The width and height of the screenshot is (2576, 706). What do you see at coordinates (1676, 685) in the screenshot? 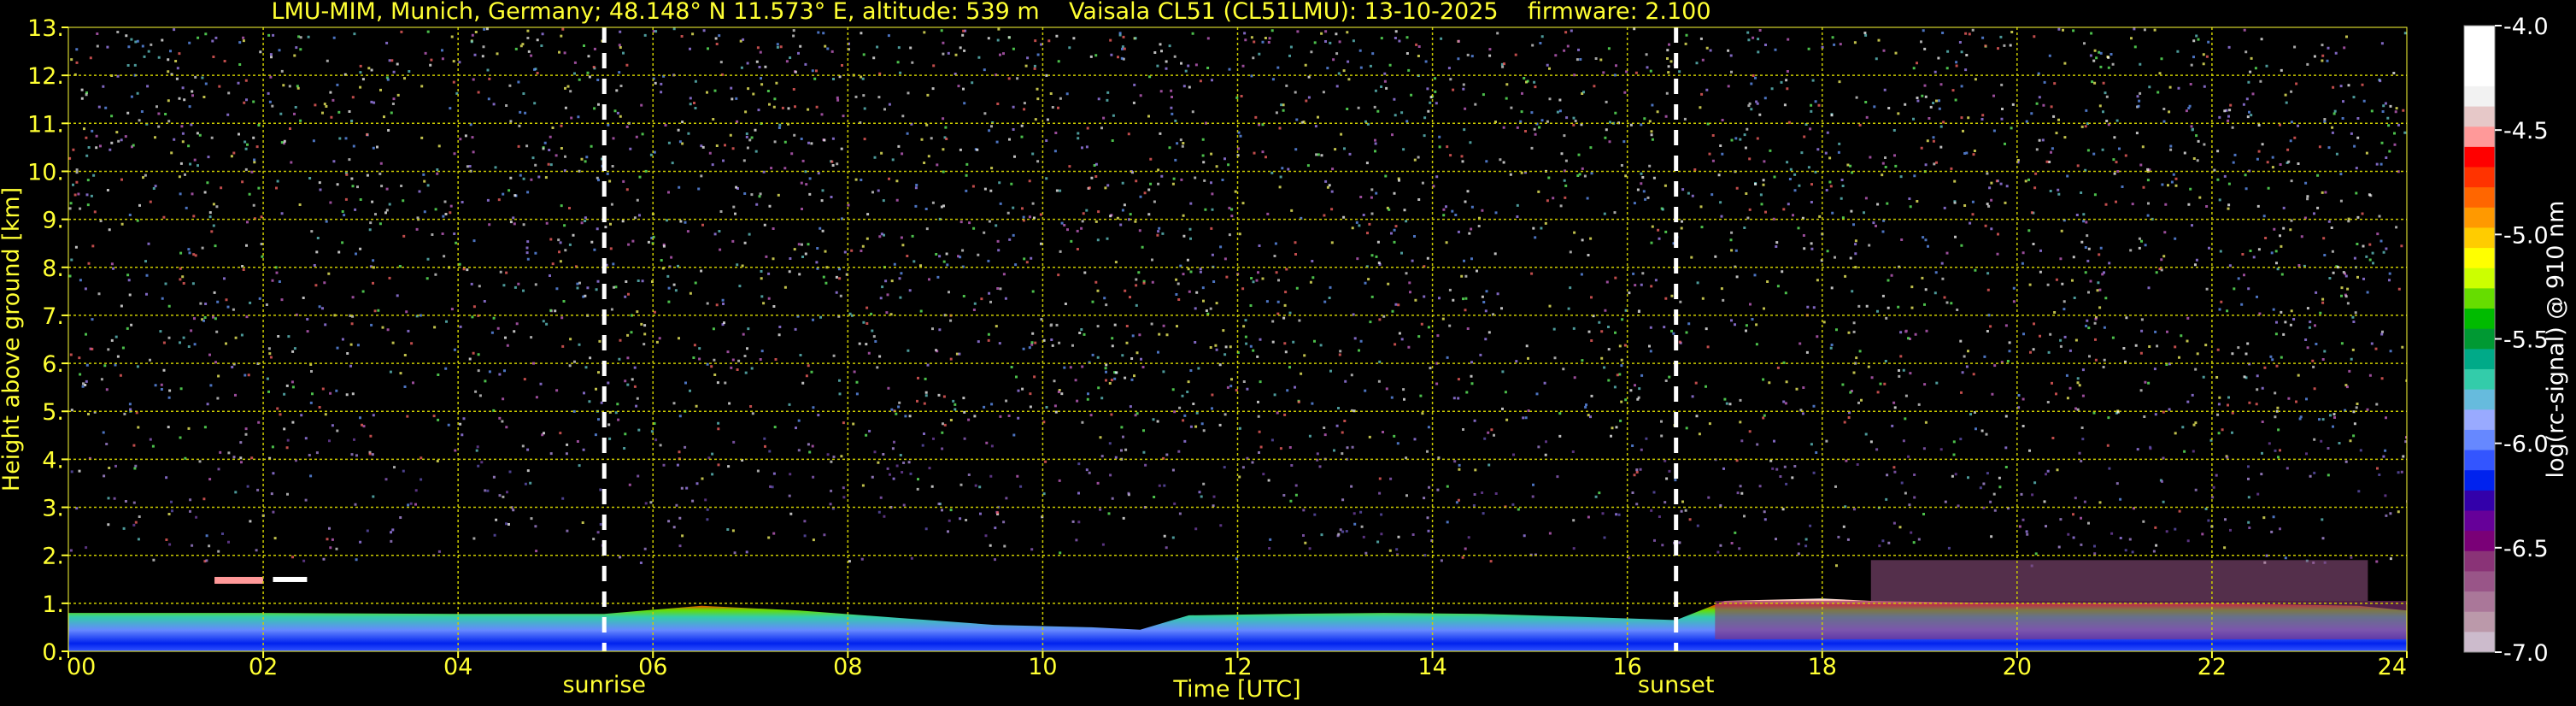
I see `marker-label-sunset: sunset` at bounding box center [1676, 685].